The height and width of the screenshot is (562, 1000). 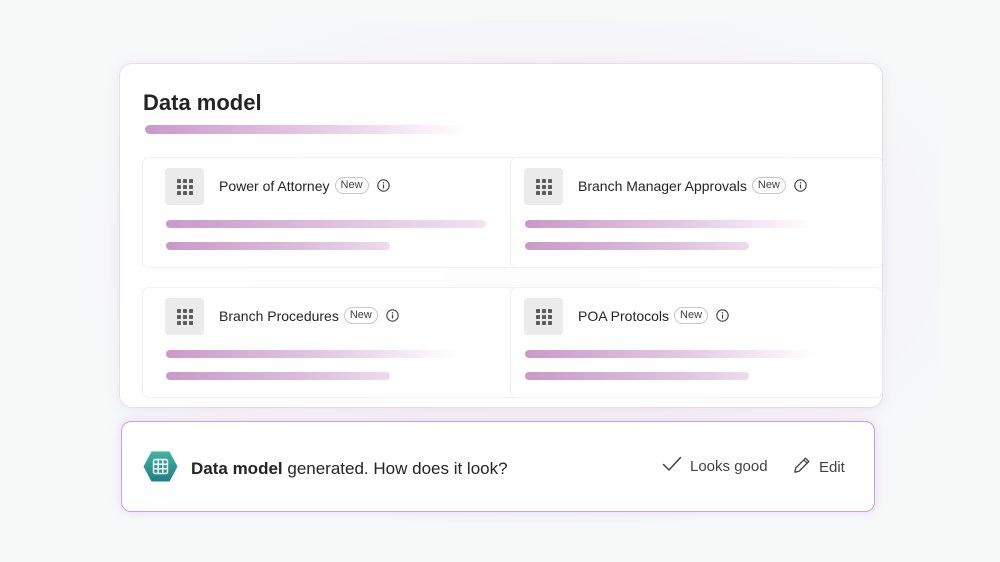 I want to click on table-tile-branch-manager-approvals: Branch Manager Approvals New, so click(x=696, y=212).